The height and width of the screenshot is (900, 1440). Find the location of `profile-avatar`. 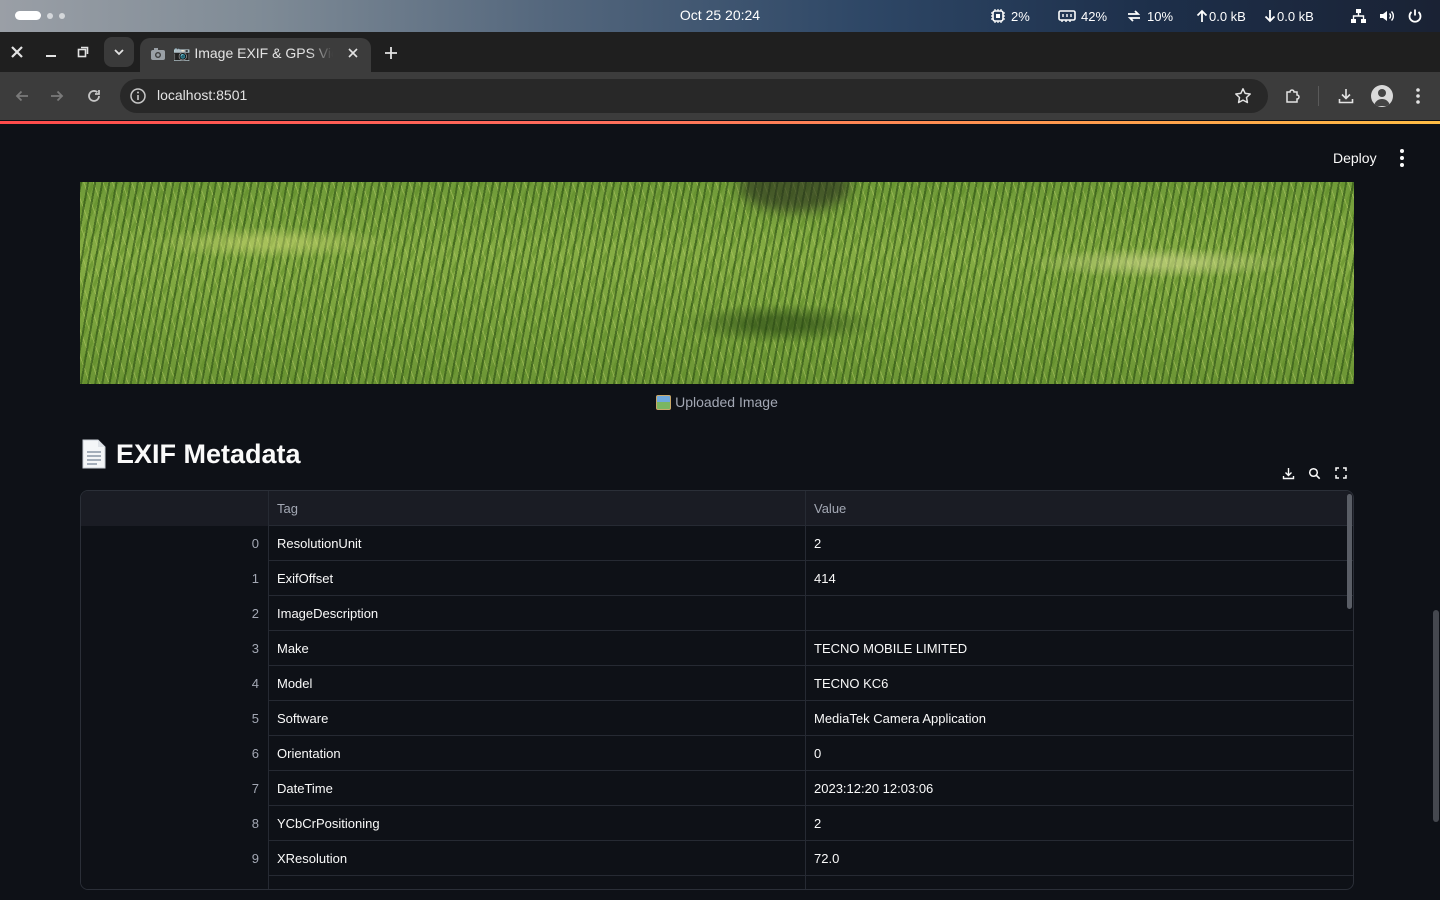

profile-avatar is located at coordinates (1382, 96).